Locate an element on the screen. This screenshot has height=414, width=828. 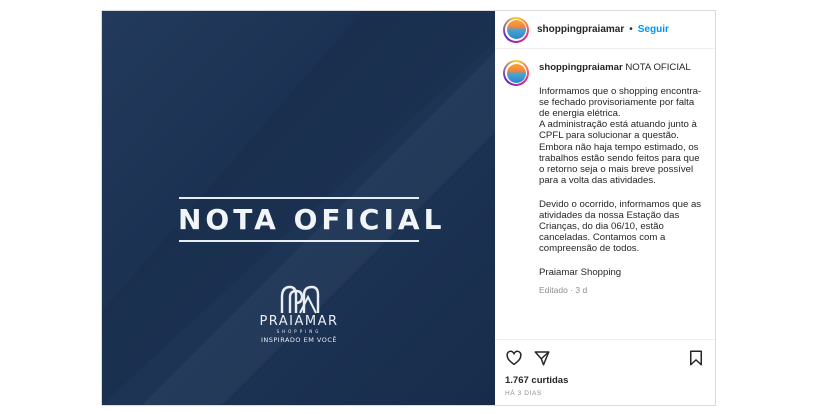
header-username: shoppingpraiamar is located at coordinates (580, 29).